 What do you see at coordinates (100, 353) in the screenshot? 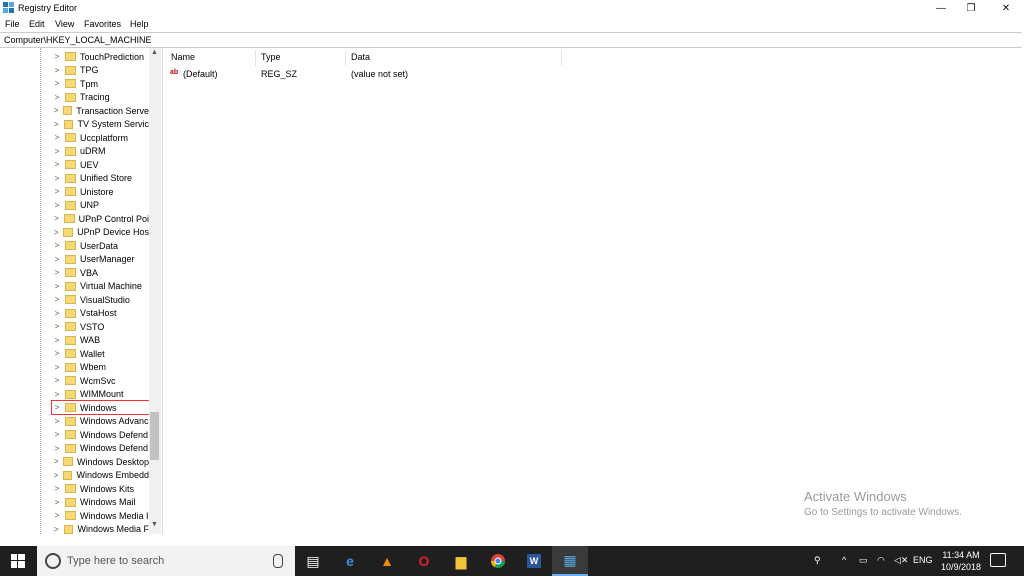
I see `tree-item: > Wallet` at bounding box center [100, 353].